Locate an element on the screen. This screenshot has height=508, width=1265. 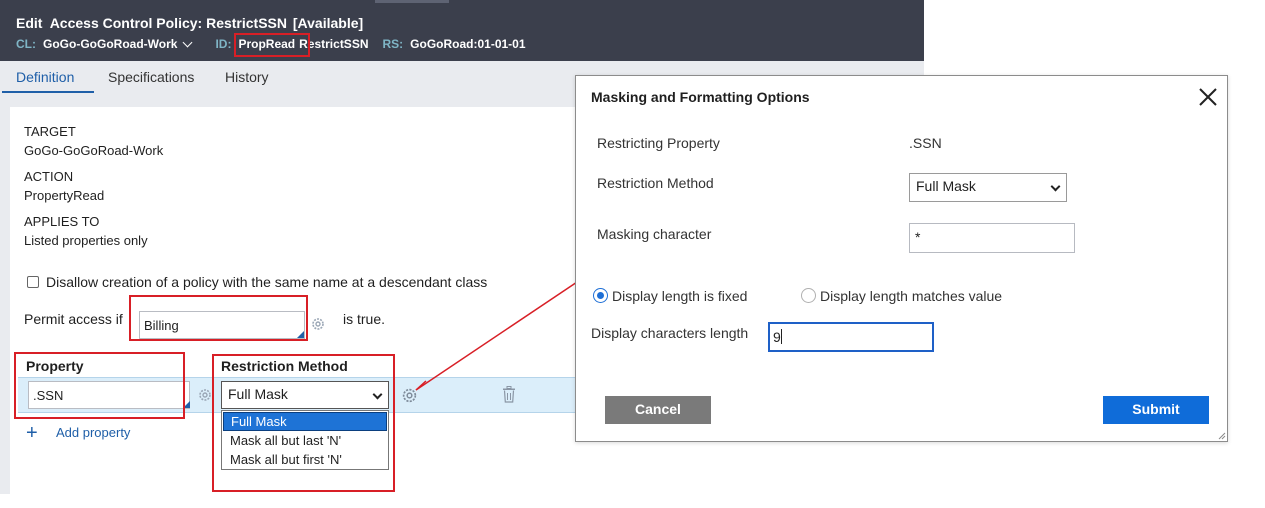
dialog-title: Masking and Formatting Options is located at coordinates (700, 97).